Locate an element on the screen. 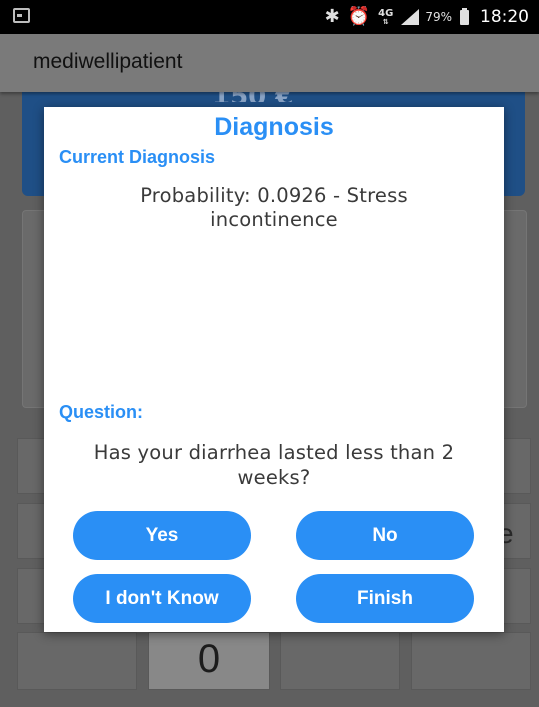 The width and height of the screenshot is (539, 707). app-title: mediwellipatient is located at coordinates (108, 61).